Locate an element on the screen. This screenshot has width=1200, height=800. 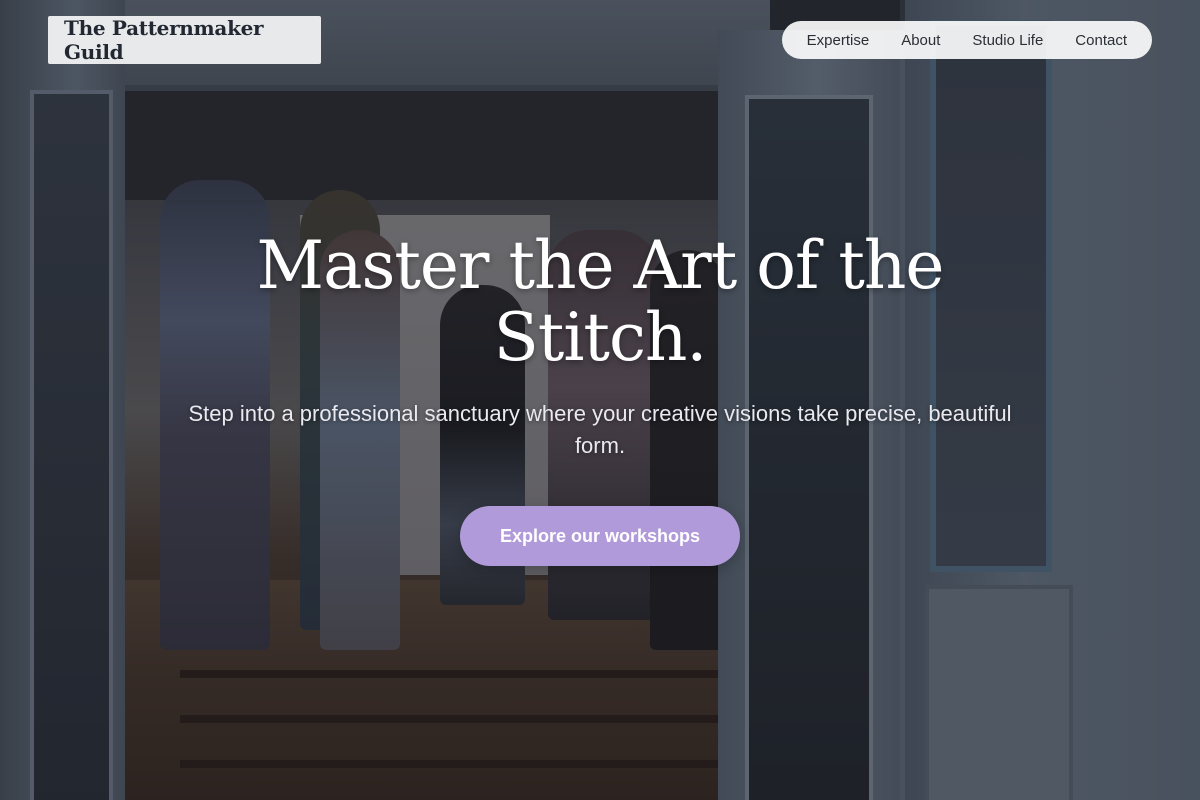
nav-item-about: About is located at coordinates (920, 40).